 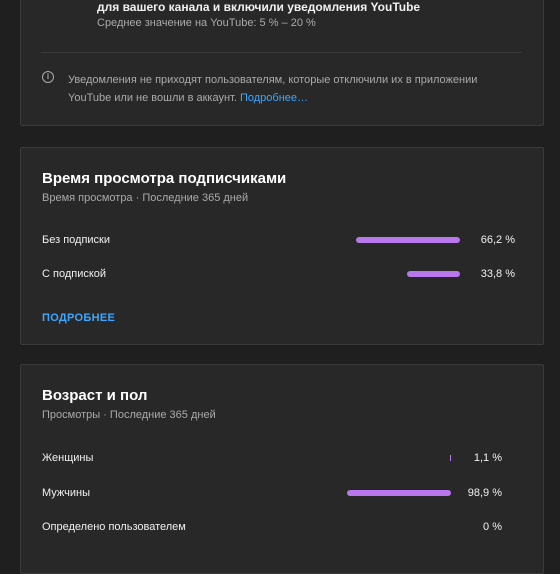 What do you see at coordinates (66, 493) in the screenshot?
I see `row-label-male: Мужчины` at bounding box center [66, 493].